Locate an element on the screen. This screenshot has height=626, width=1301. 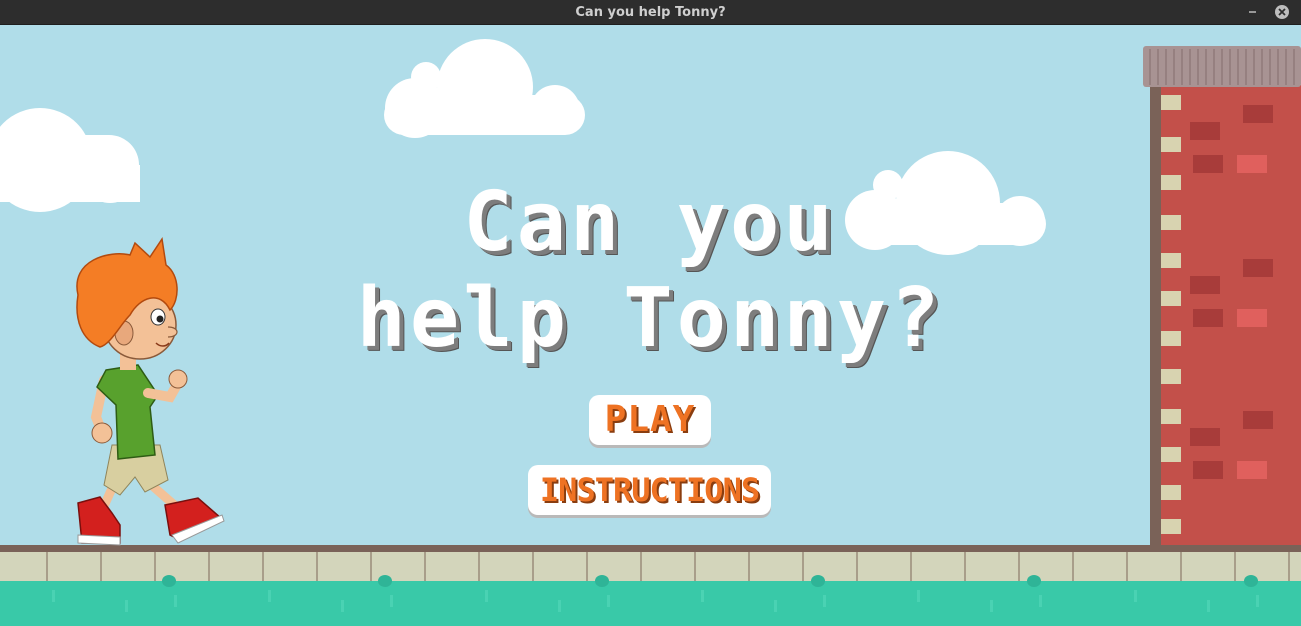
close-icon is located at coordinates (1282, 12).